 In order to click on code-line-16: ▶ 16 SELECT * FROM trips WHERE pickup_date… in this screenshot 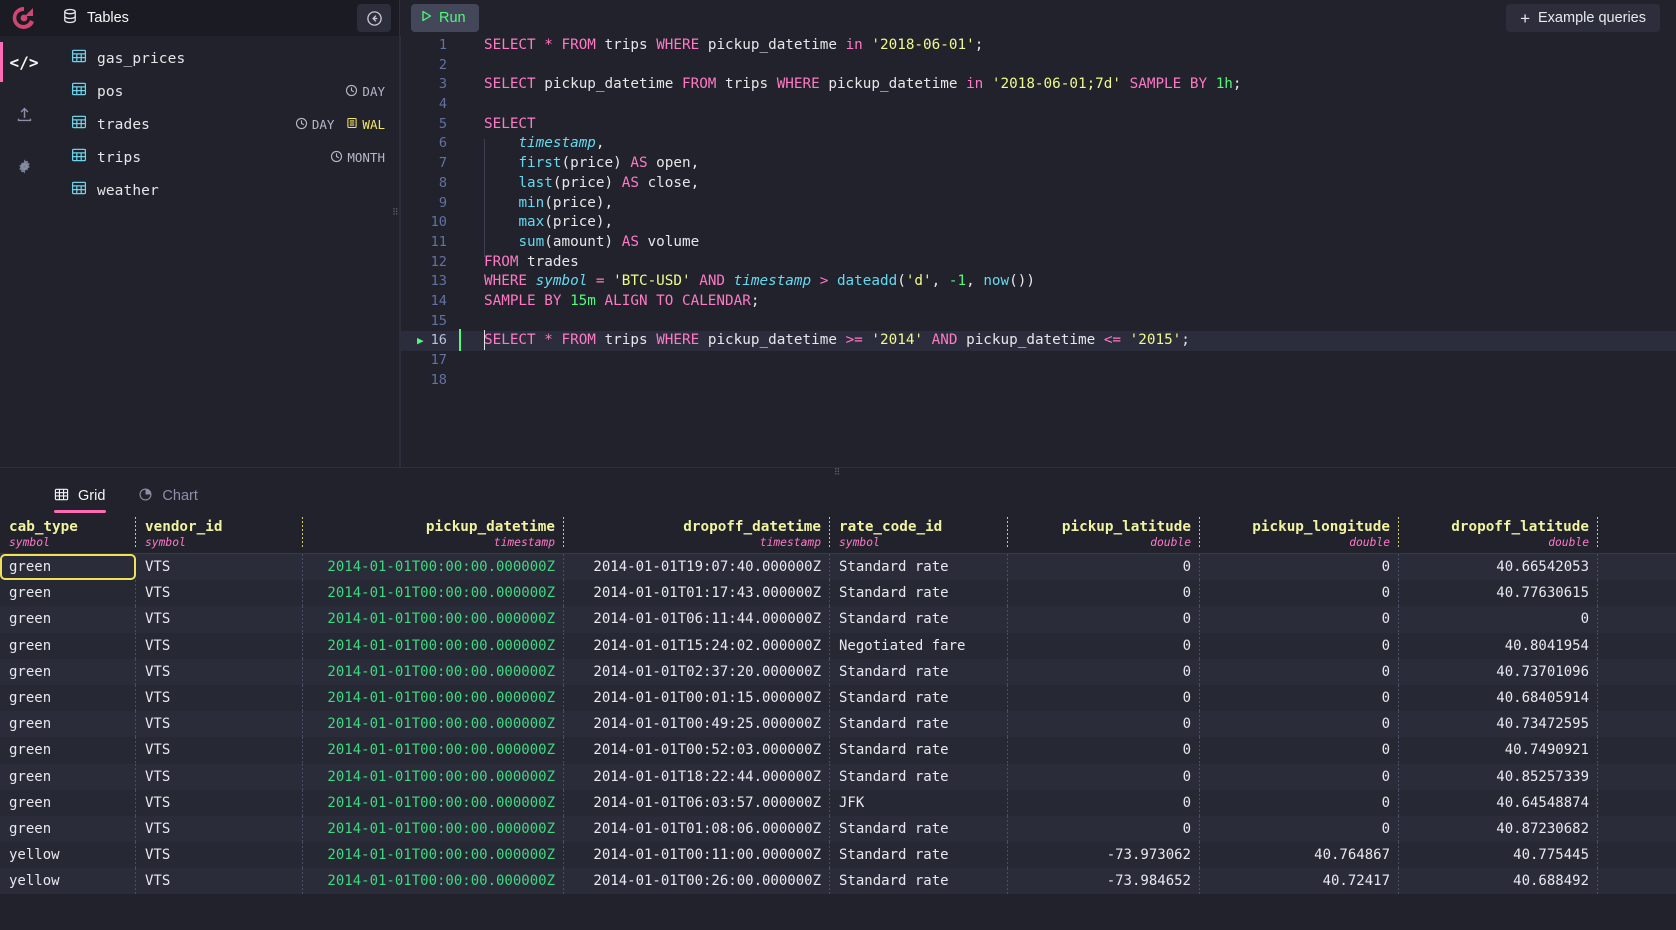, I will do `click(1038, 340)`.